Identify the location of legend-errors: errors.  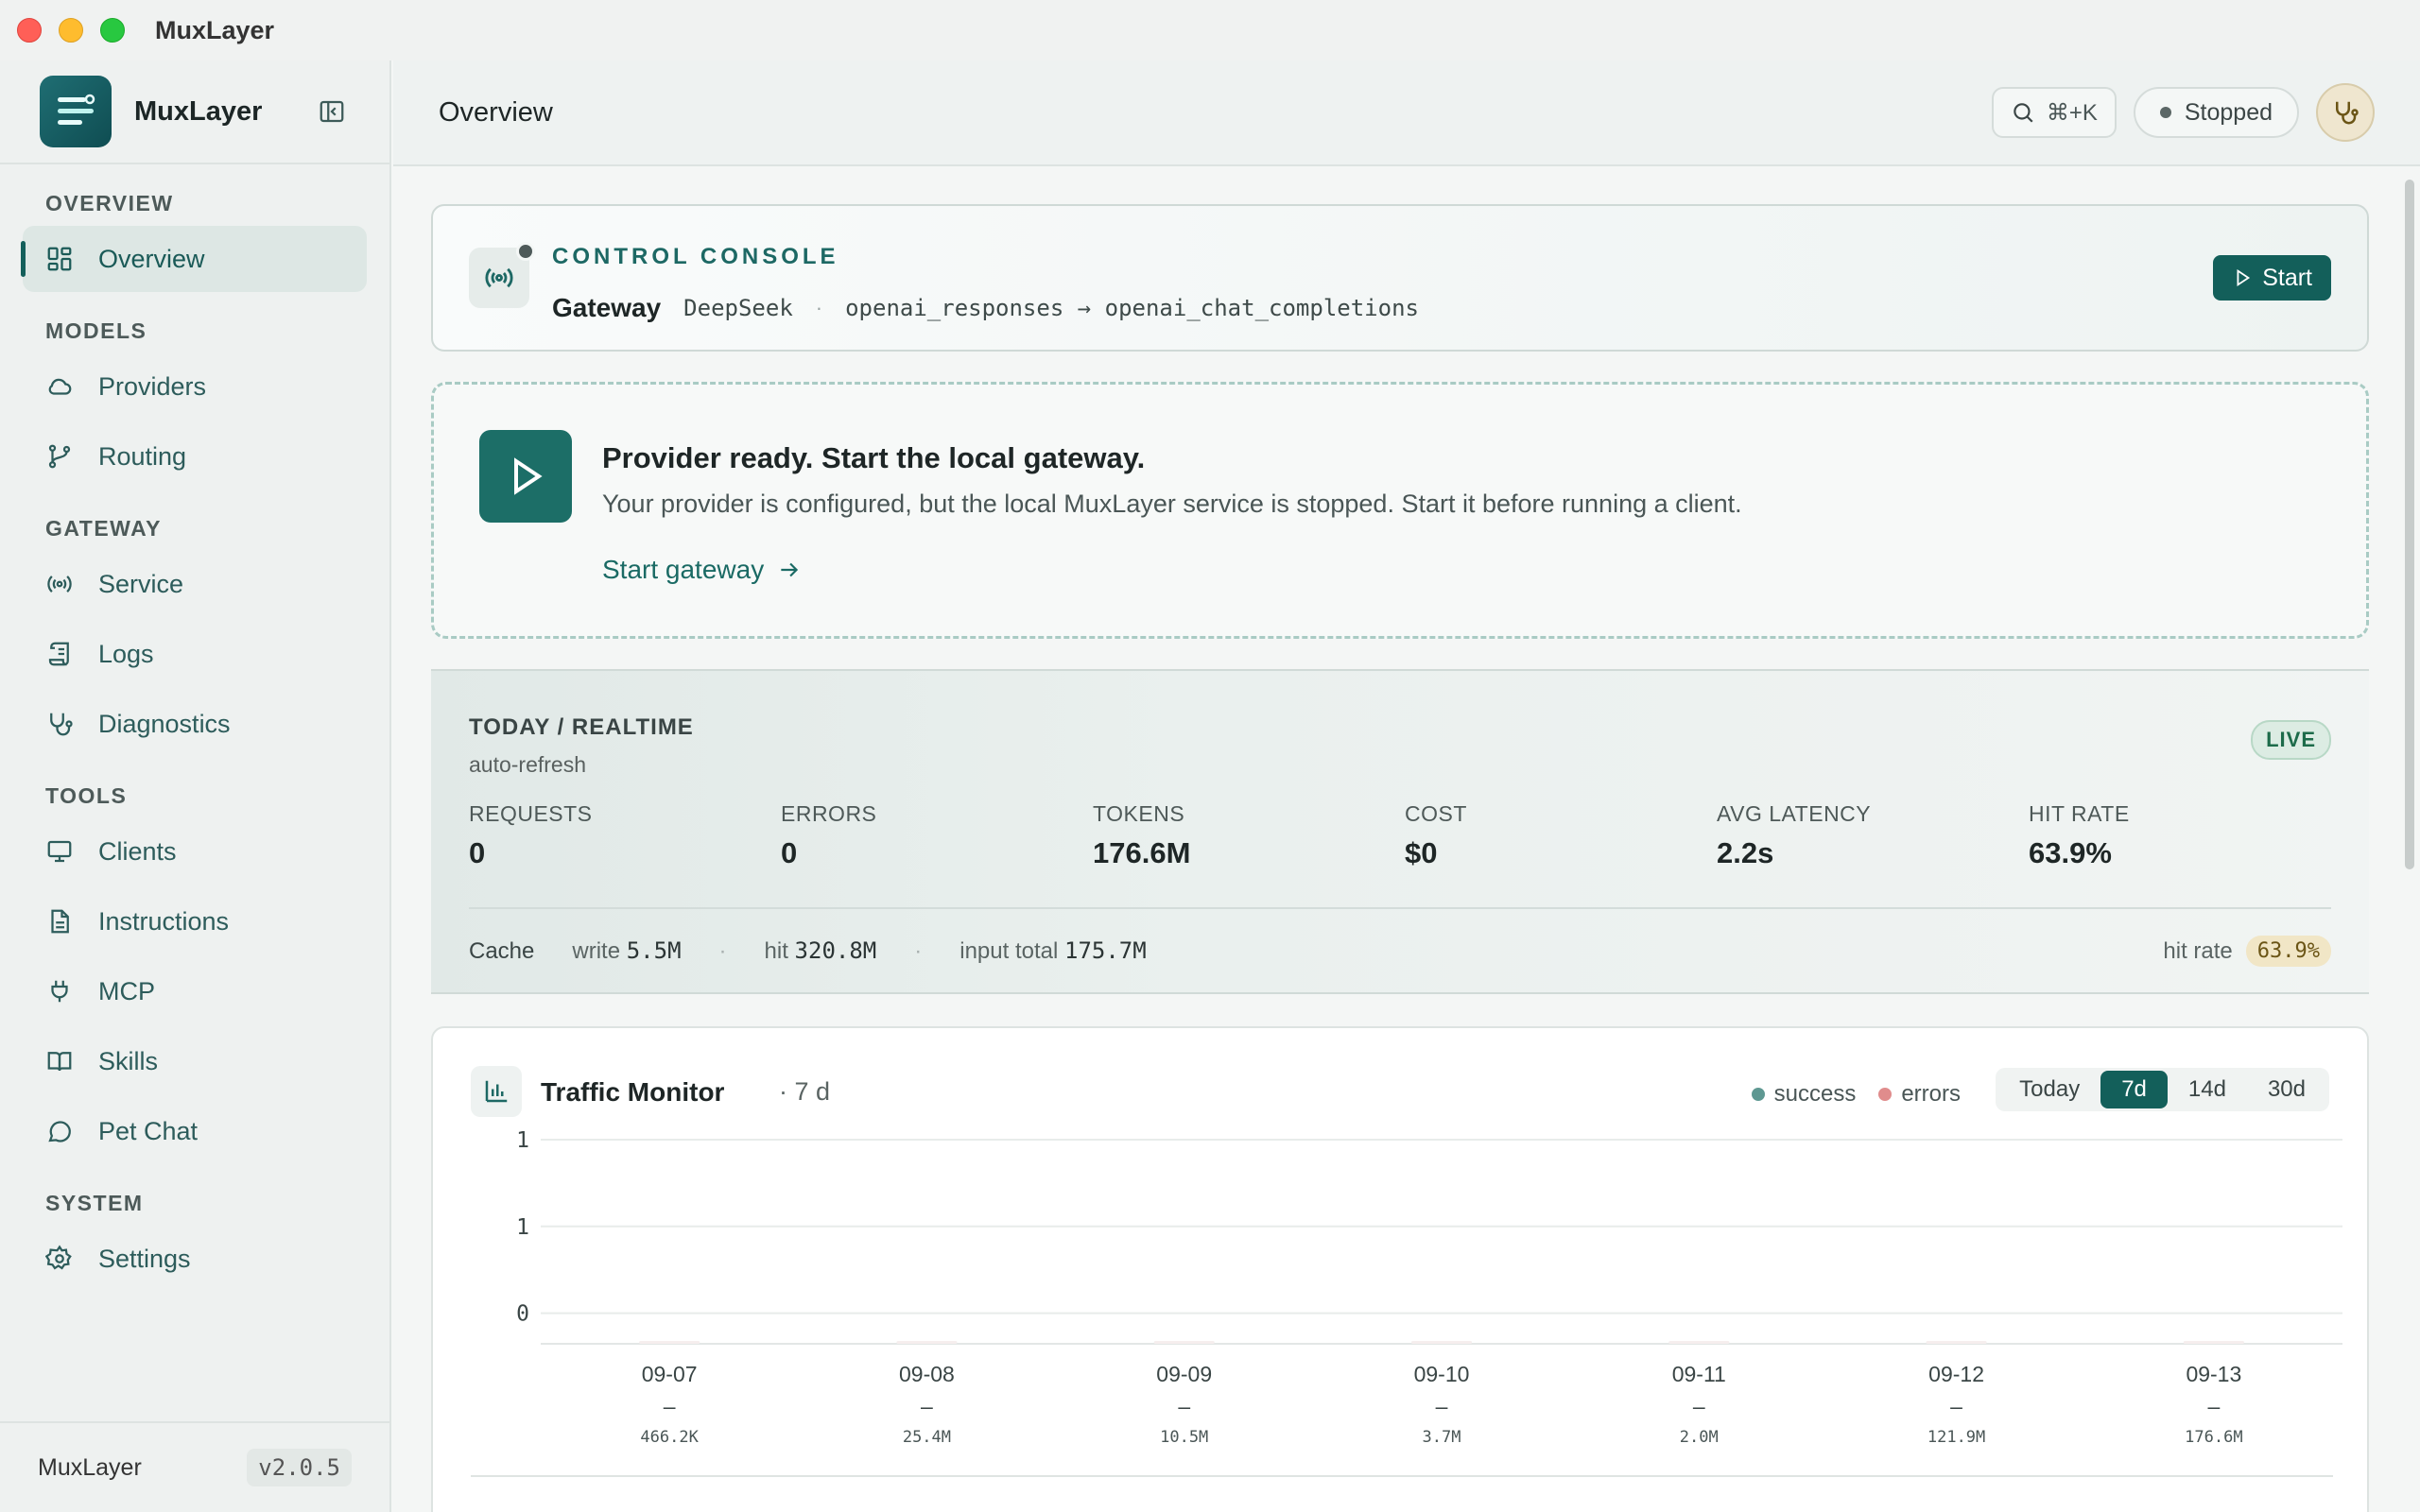
(1919, 1094).